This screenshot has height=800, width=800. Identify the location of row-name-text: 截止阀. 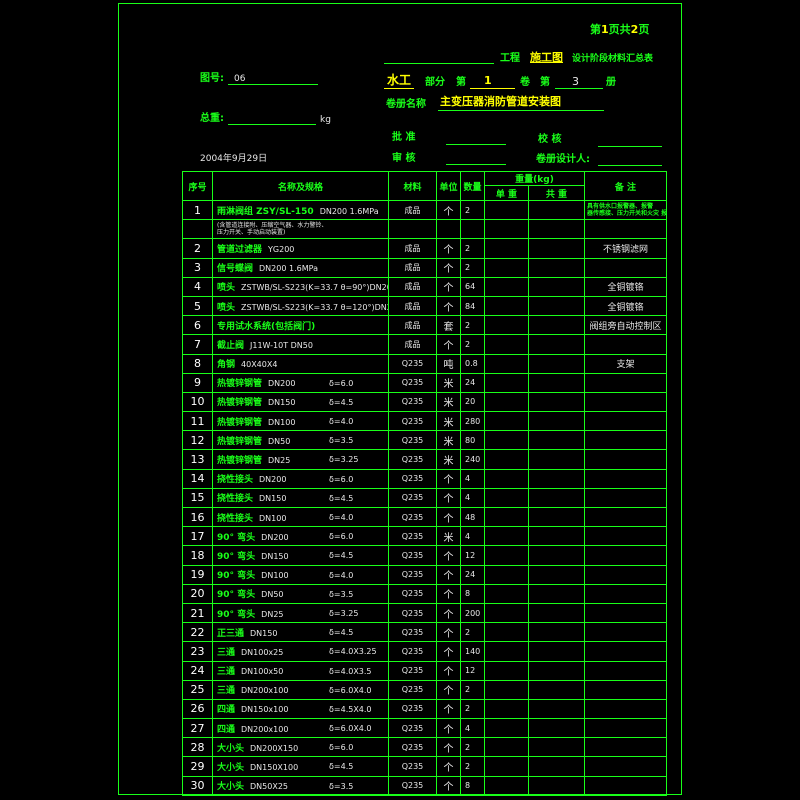
(231, 345).